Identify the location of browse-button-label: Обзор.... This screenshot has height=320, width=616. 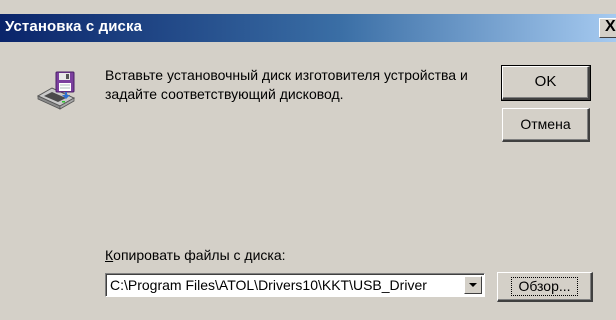
(544, 286).